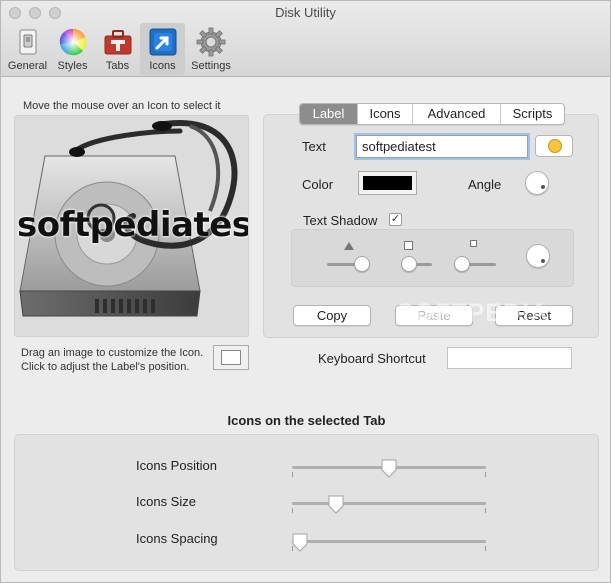 The image size is (611, 583). I want to click on icons-spacing-track, so click(389, 541).